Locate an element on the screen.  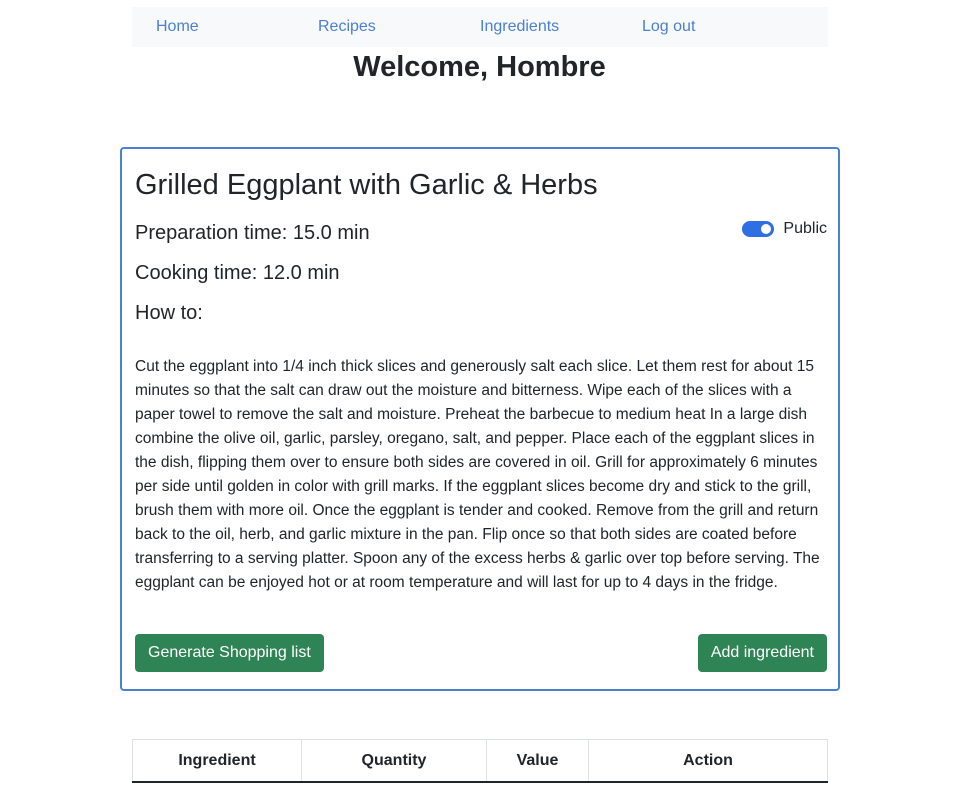
column-header-value: Value is located at coordinates (537, 761).